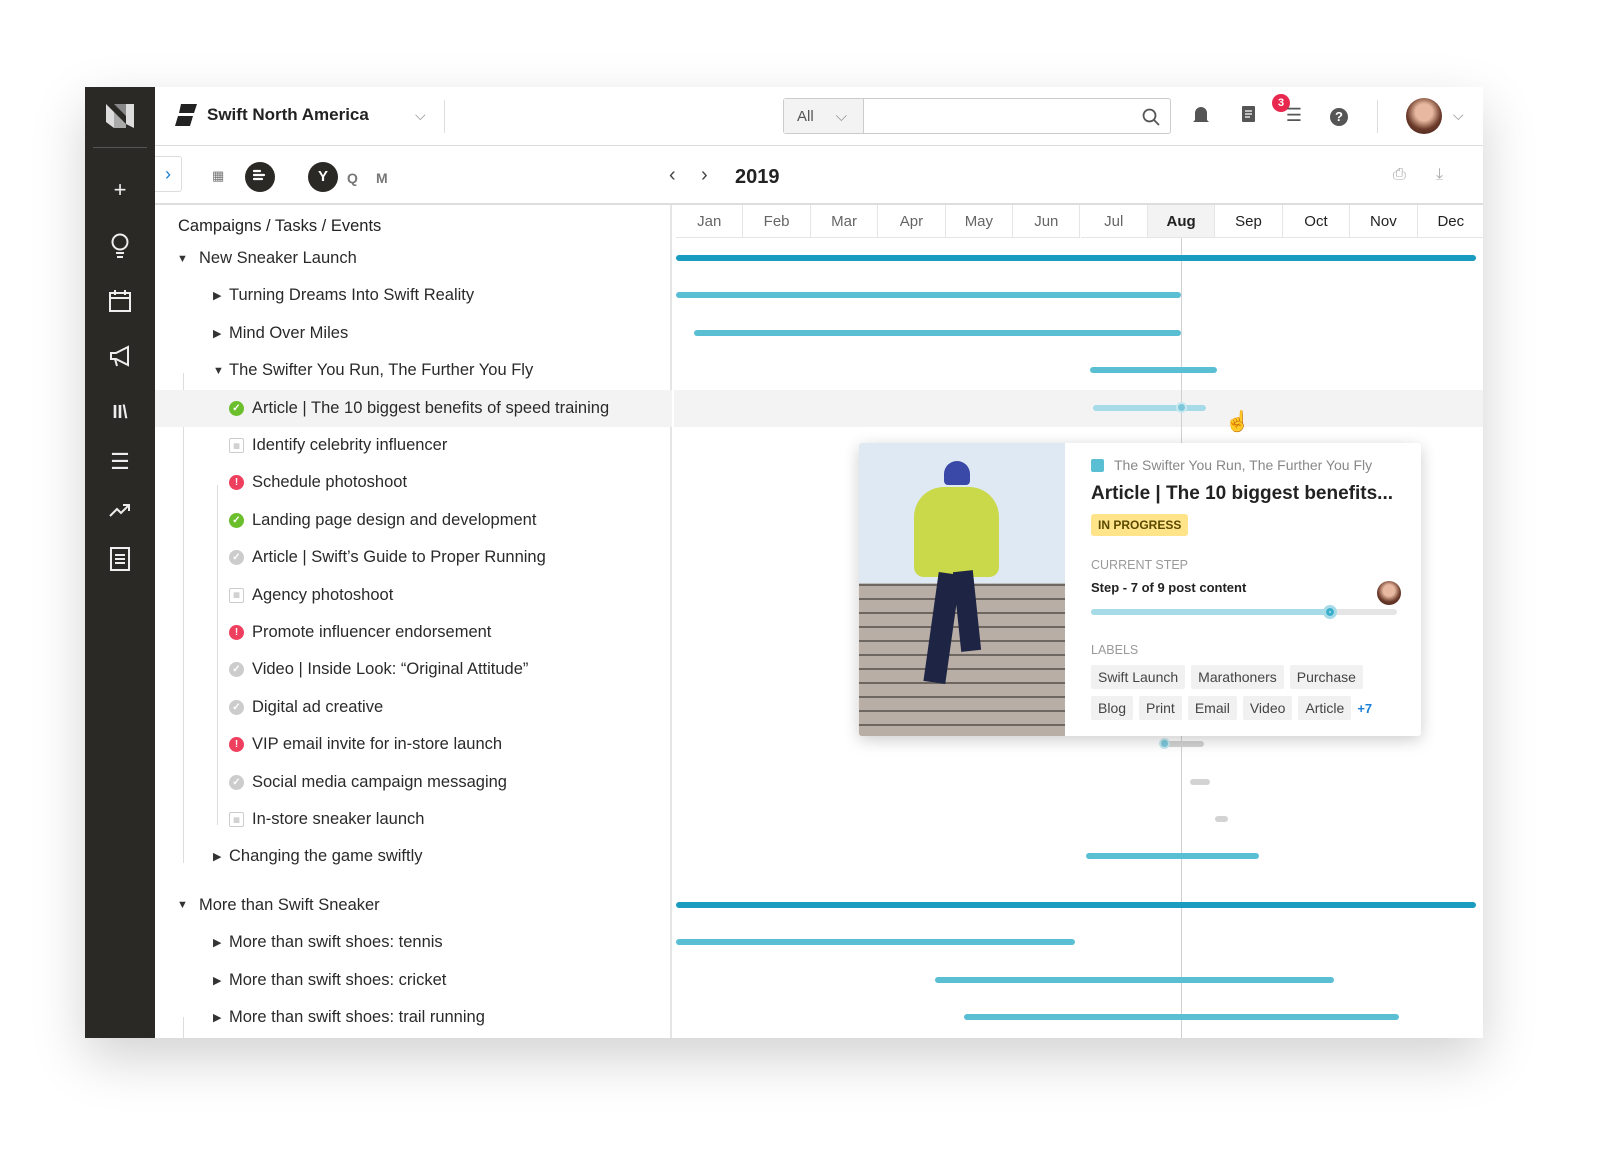  What do you see at coordinates (323, 594) in the screenshot?
I see `row-label: Agency photoshoot` at bounding box center [323, 594].